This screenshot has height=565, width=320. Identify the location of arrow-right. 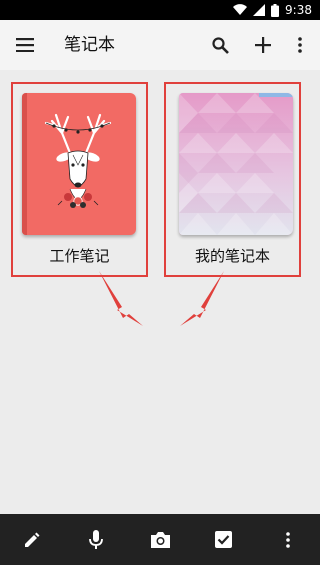
(202, 298).